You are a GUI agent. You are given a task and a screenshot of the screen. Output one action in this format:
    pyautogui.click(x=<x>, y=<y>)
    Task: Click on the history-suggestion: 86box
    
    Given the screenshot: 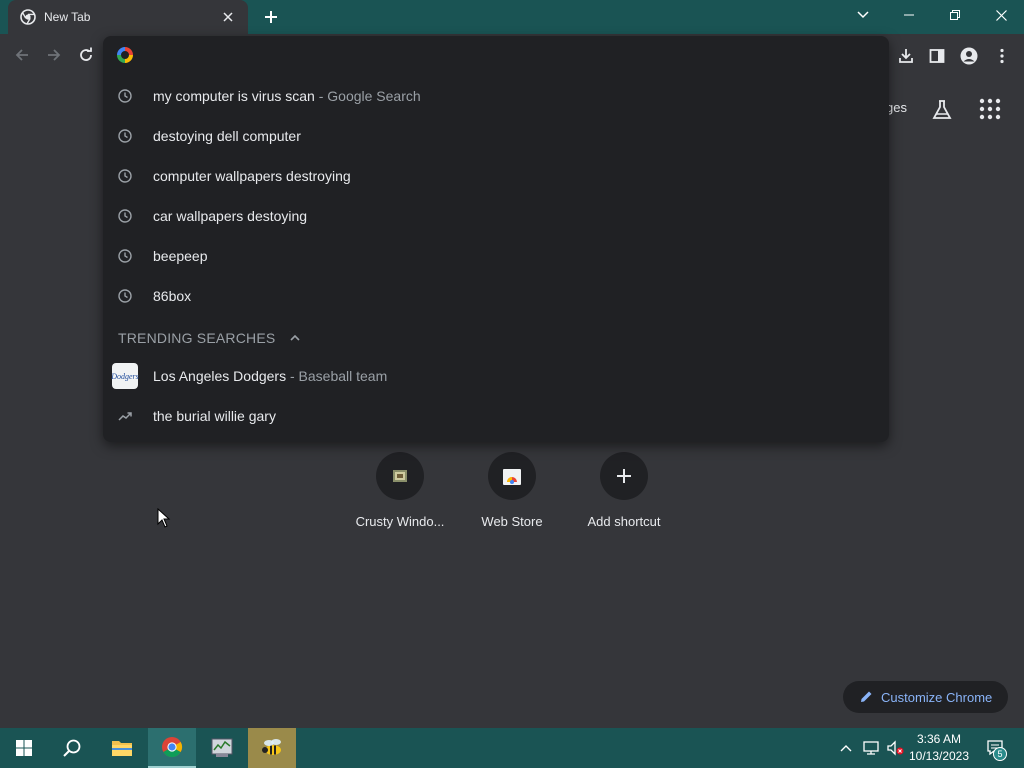 What is the action you would take?
    pyautogui.click(x=496, y=296)
    